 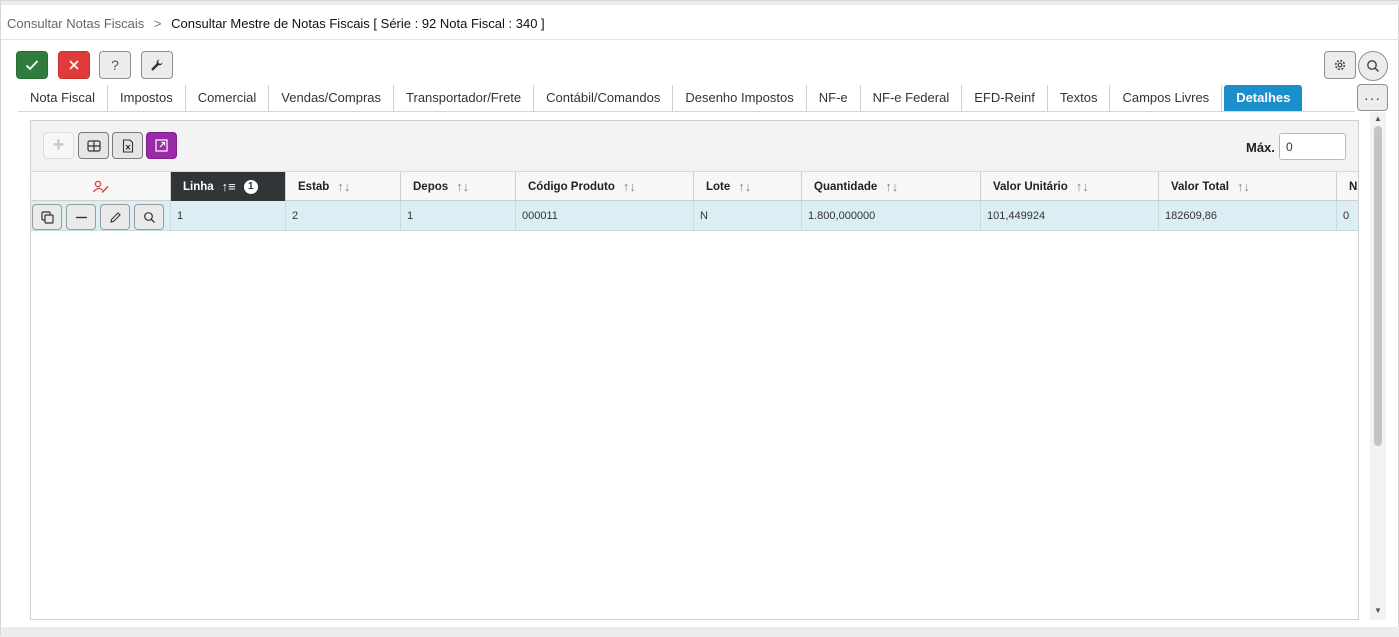 What do you see at coordinates (343, 216) in the screenshot?
I see `table-cell: 2` at bounding box center [343, 216].